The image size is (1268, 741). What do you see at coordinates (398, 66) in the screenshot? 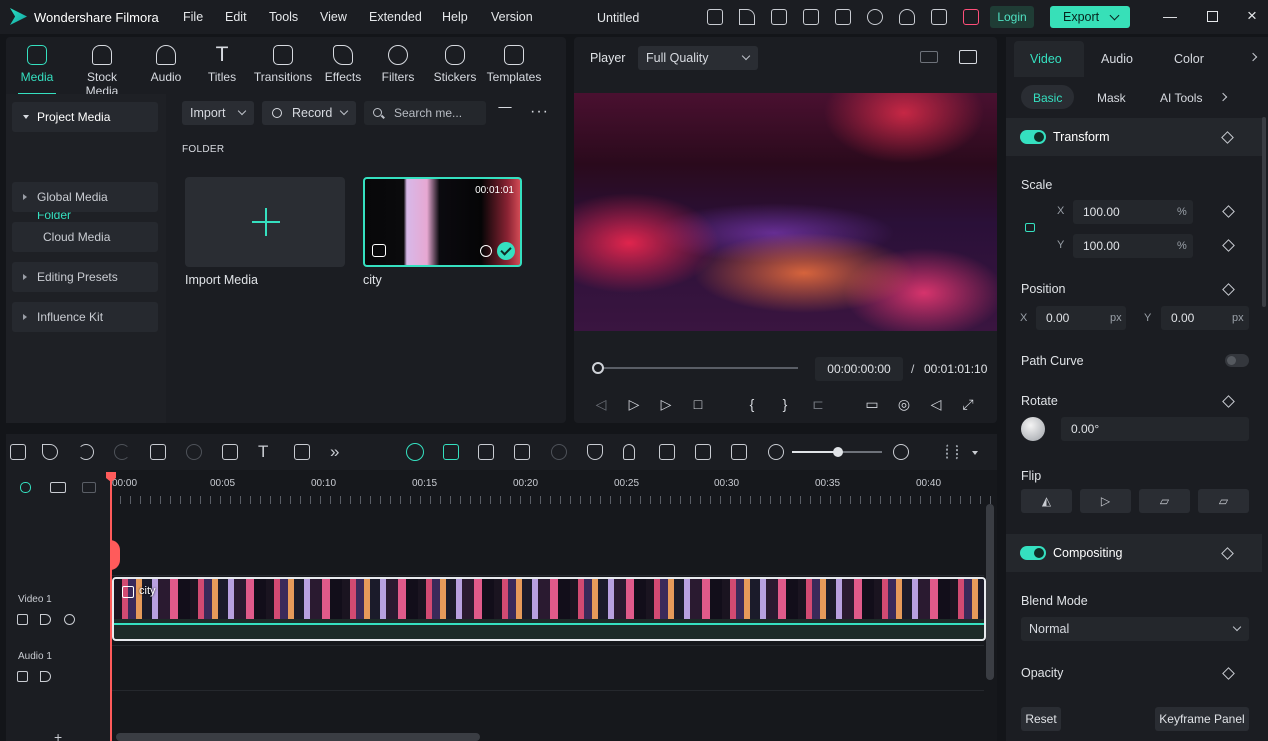
I see `tab-filters: Filters` at bounding box center [398, 66].